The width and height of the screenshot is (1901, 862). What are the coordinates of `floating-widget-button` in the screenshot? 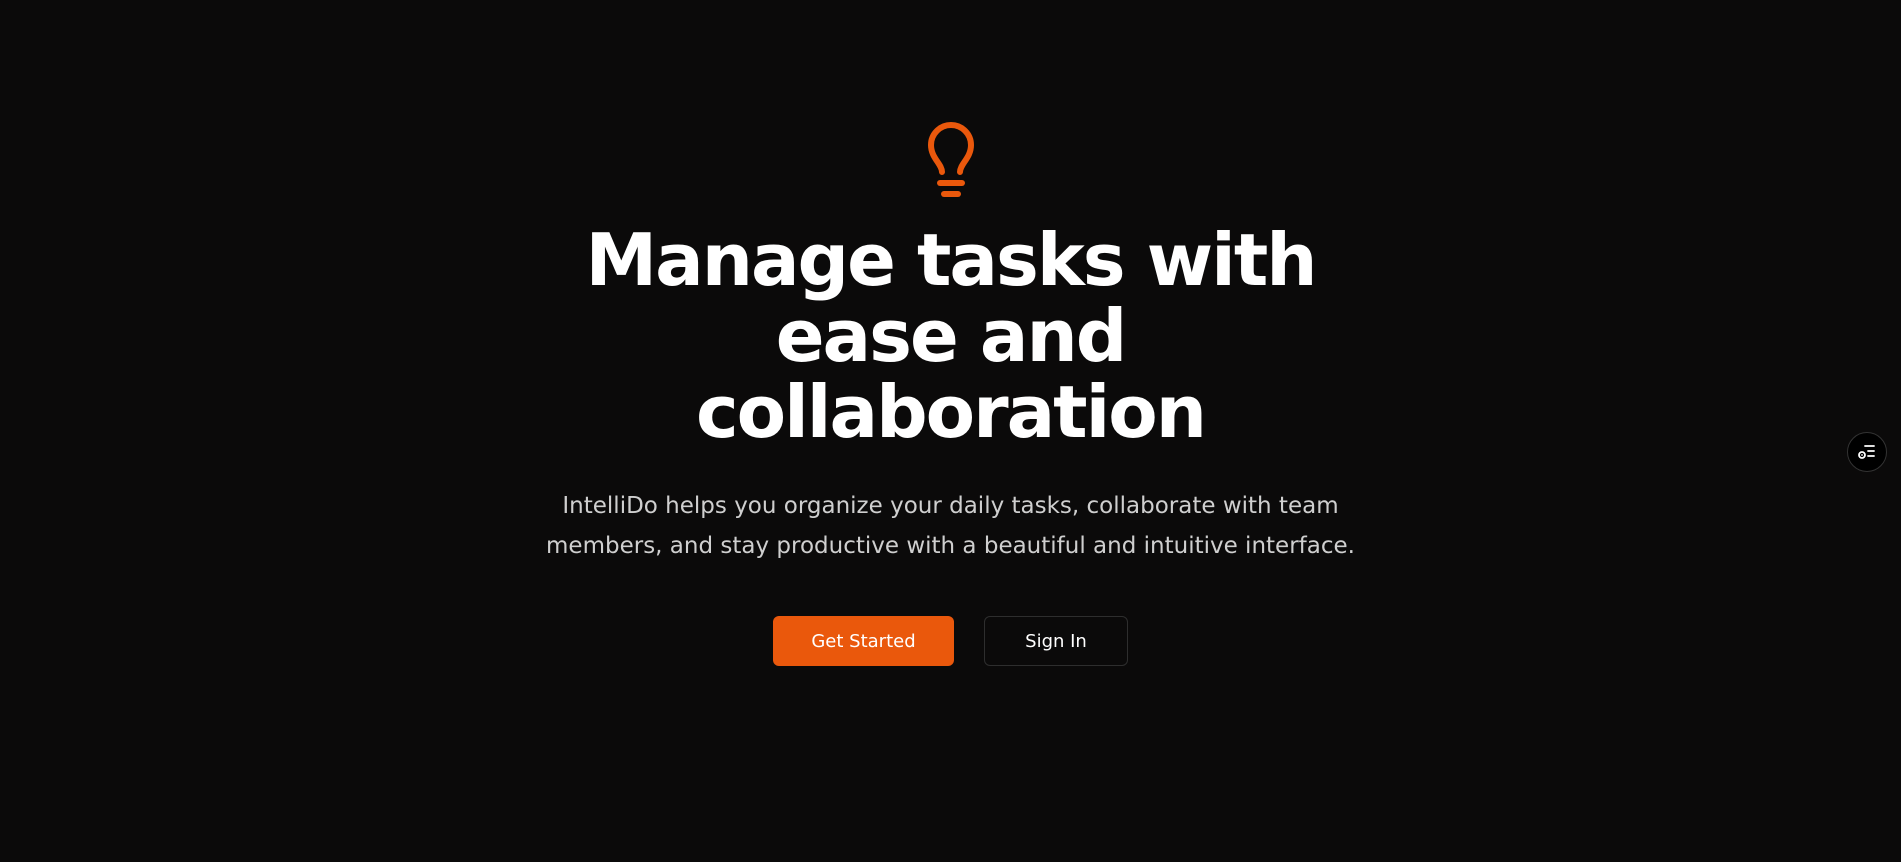 It's located at (1867, 452).